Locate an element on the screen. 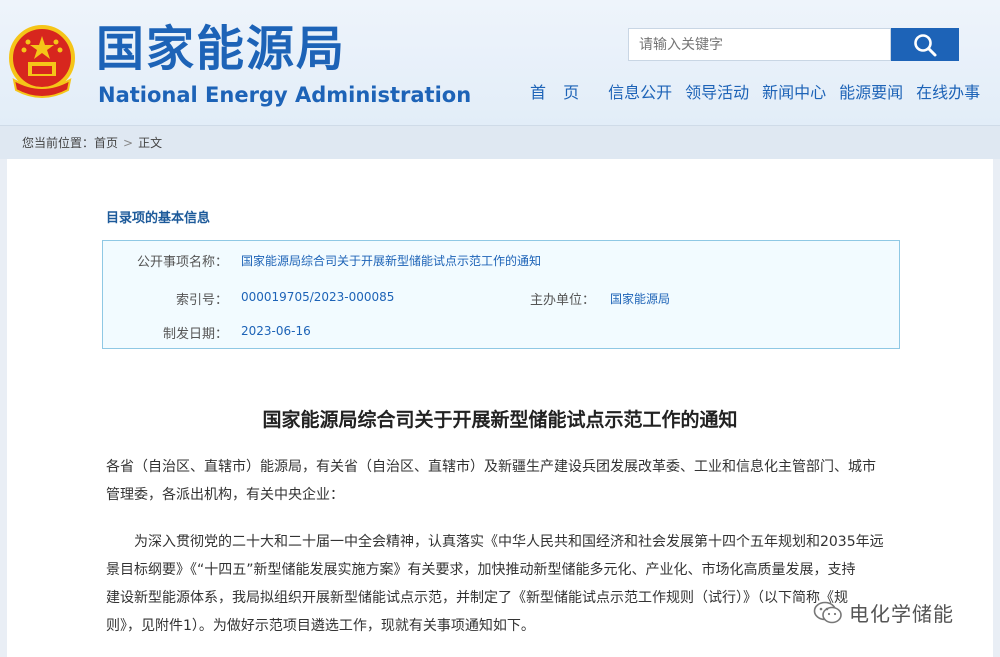 This screenshot has height=657, width=1000. site-logo-chinese: 国家能源局 is located at coordinates (221, 49).